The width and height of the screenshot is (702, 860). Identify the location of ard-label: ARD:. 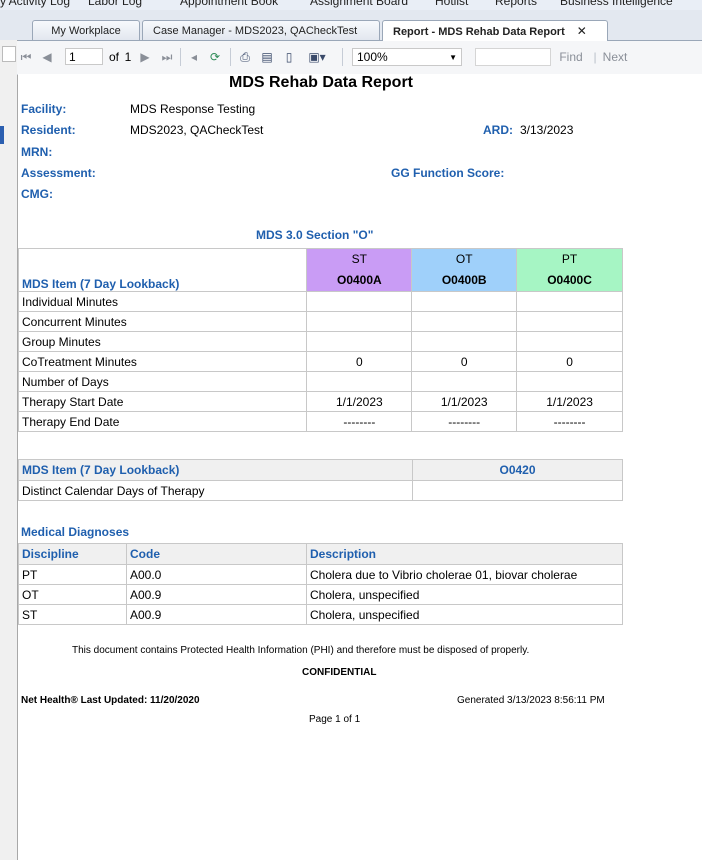
(498, 130).